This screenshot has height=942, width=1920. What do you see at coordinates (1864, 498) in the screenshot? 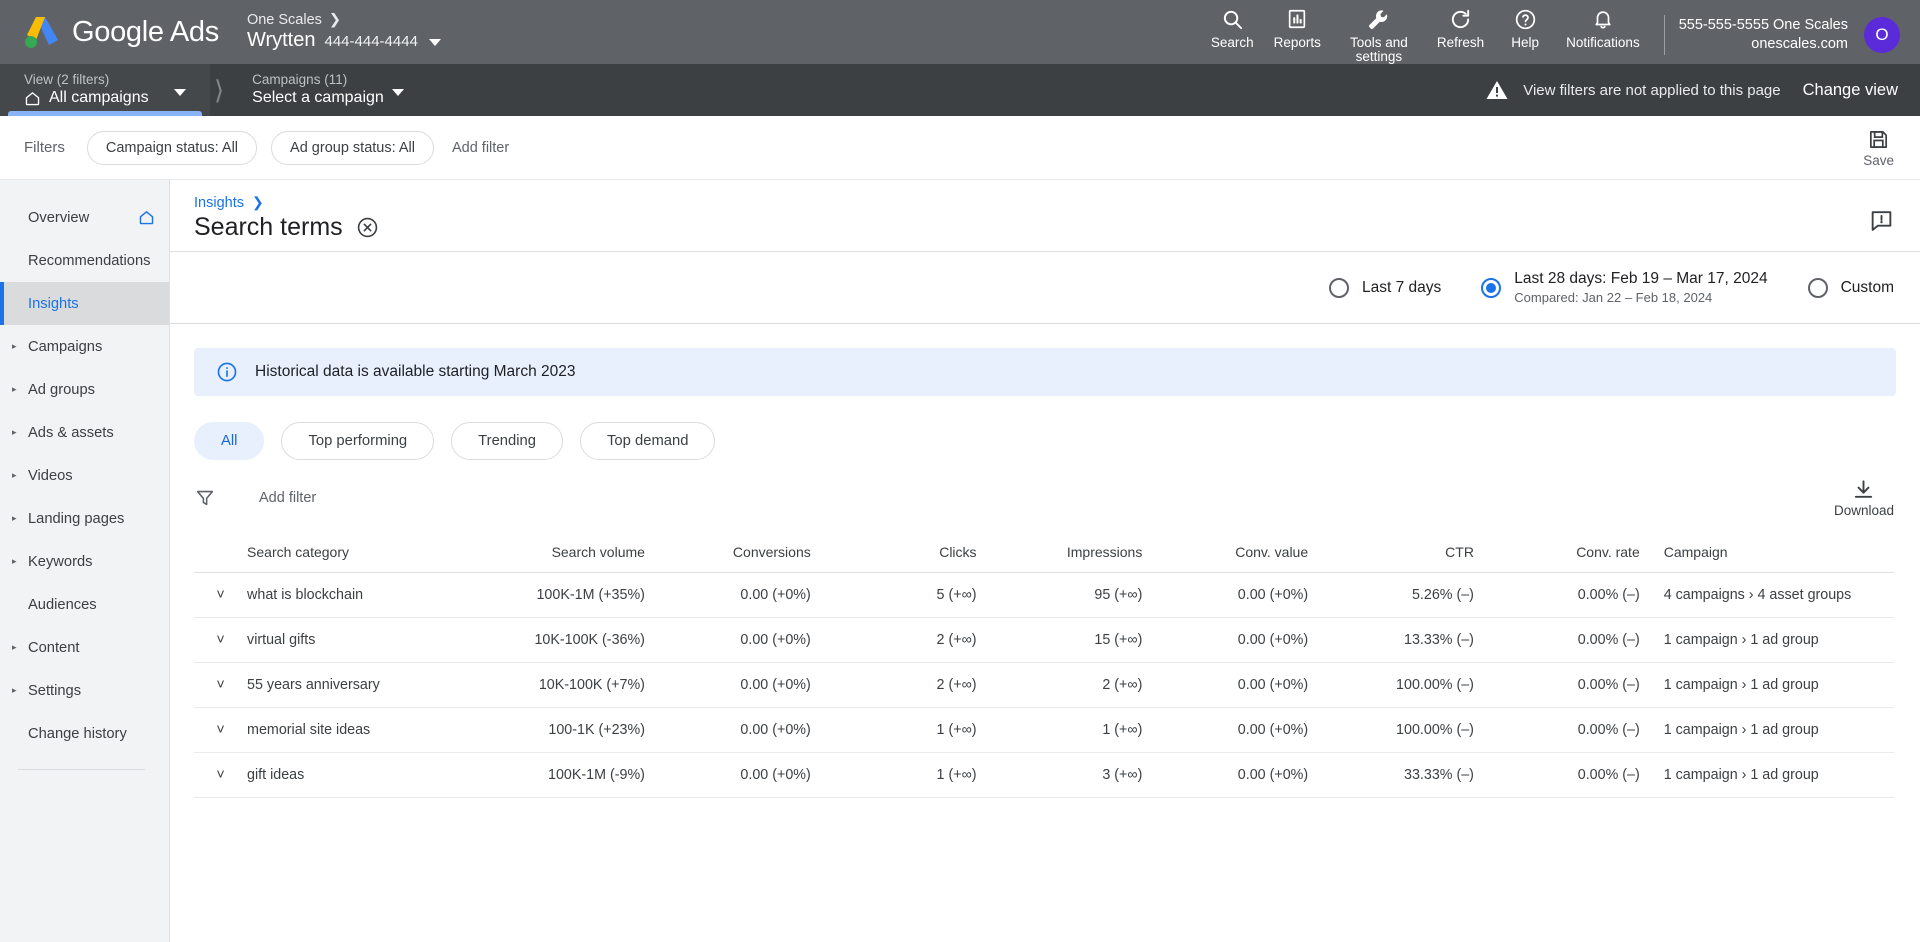
I see `download-button: Download` at bounding box center [1864, 498].